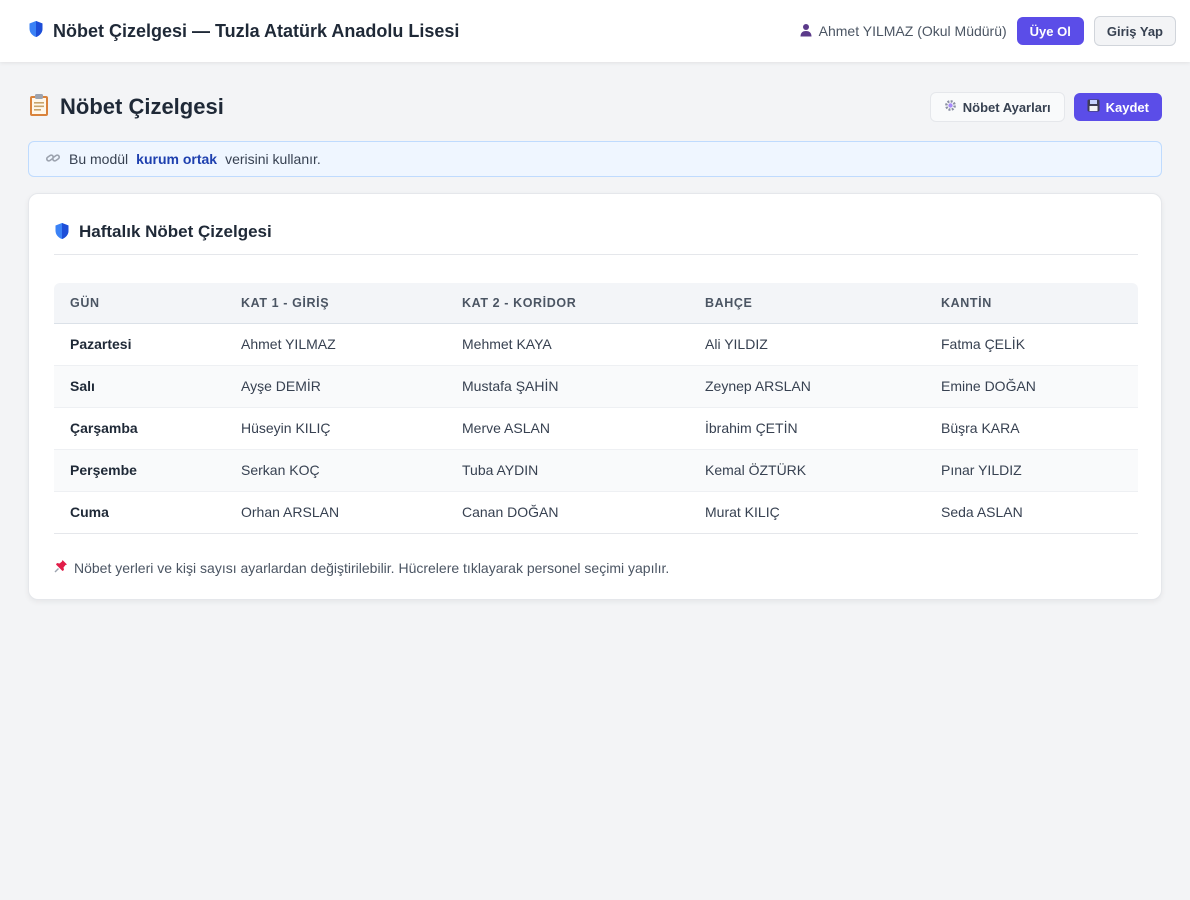 The height and width of the screenshot is (900, 1190). I want to click on login-button: Giriş Yap, so click(1134, 31).